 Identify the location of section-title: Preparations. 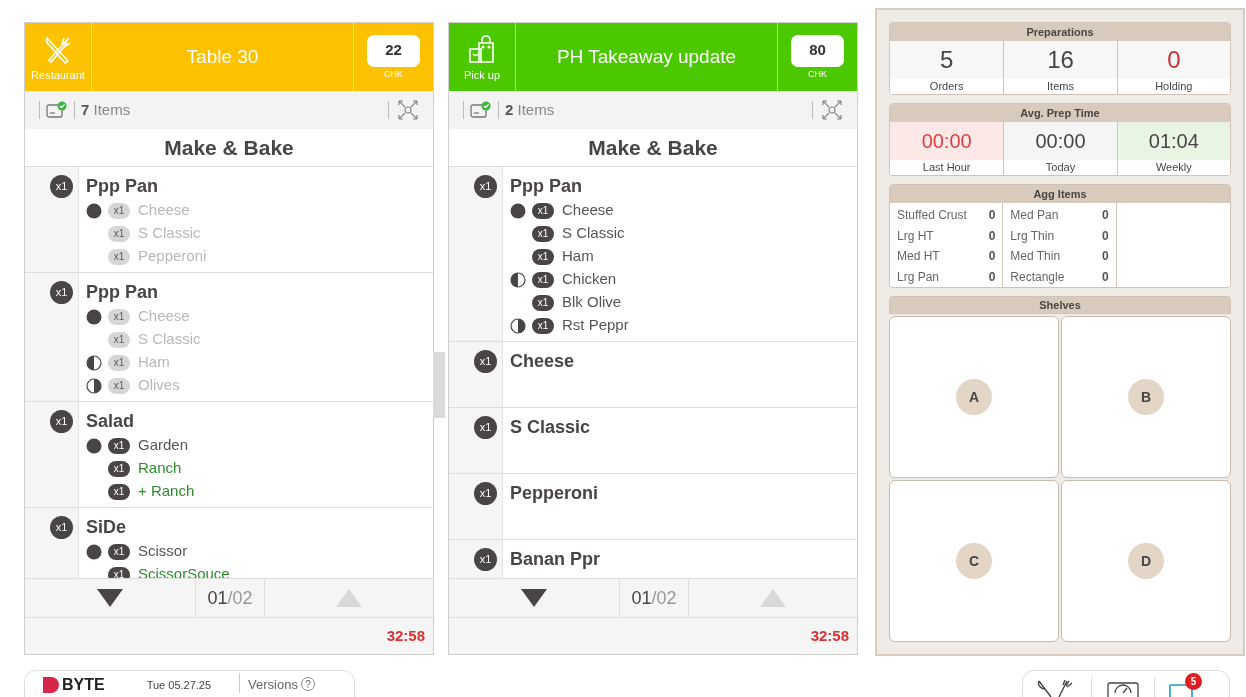
(1060, 32).